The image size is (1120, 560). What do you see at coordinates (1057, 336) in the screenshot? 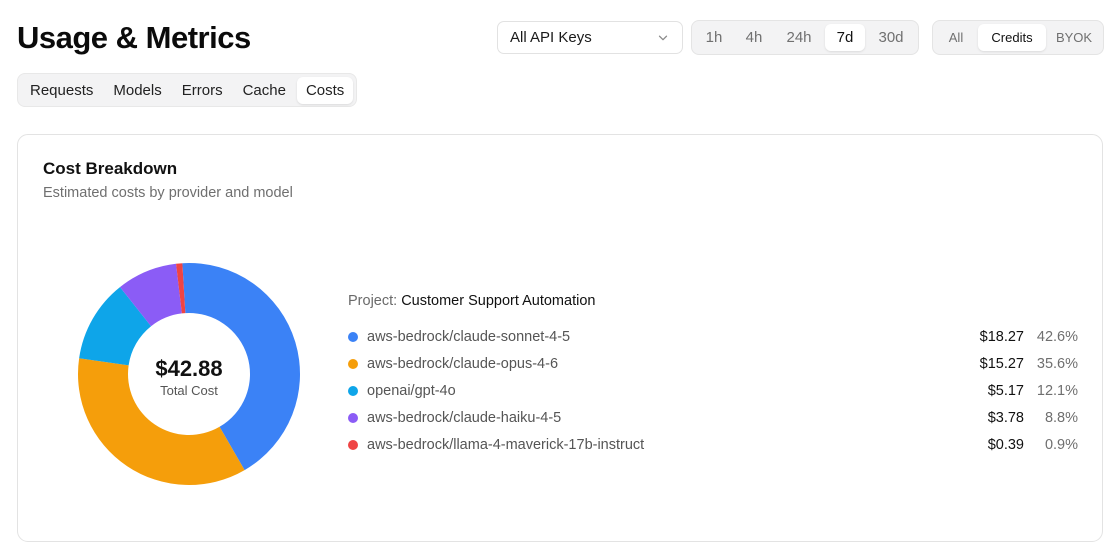
I see `legend-percent: 42.6%` at bounding box center [1057, 336].